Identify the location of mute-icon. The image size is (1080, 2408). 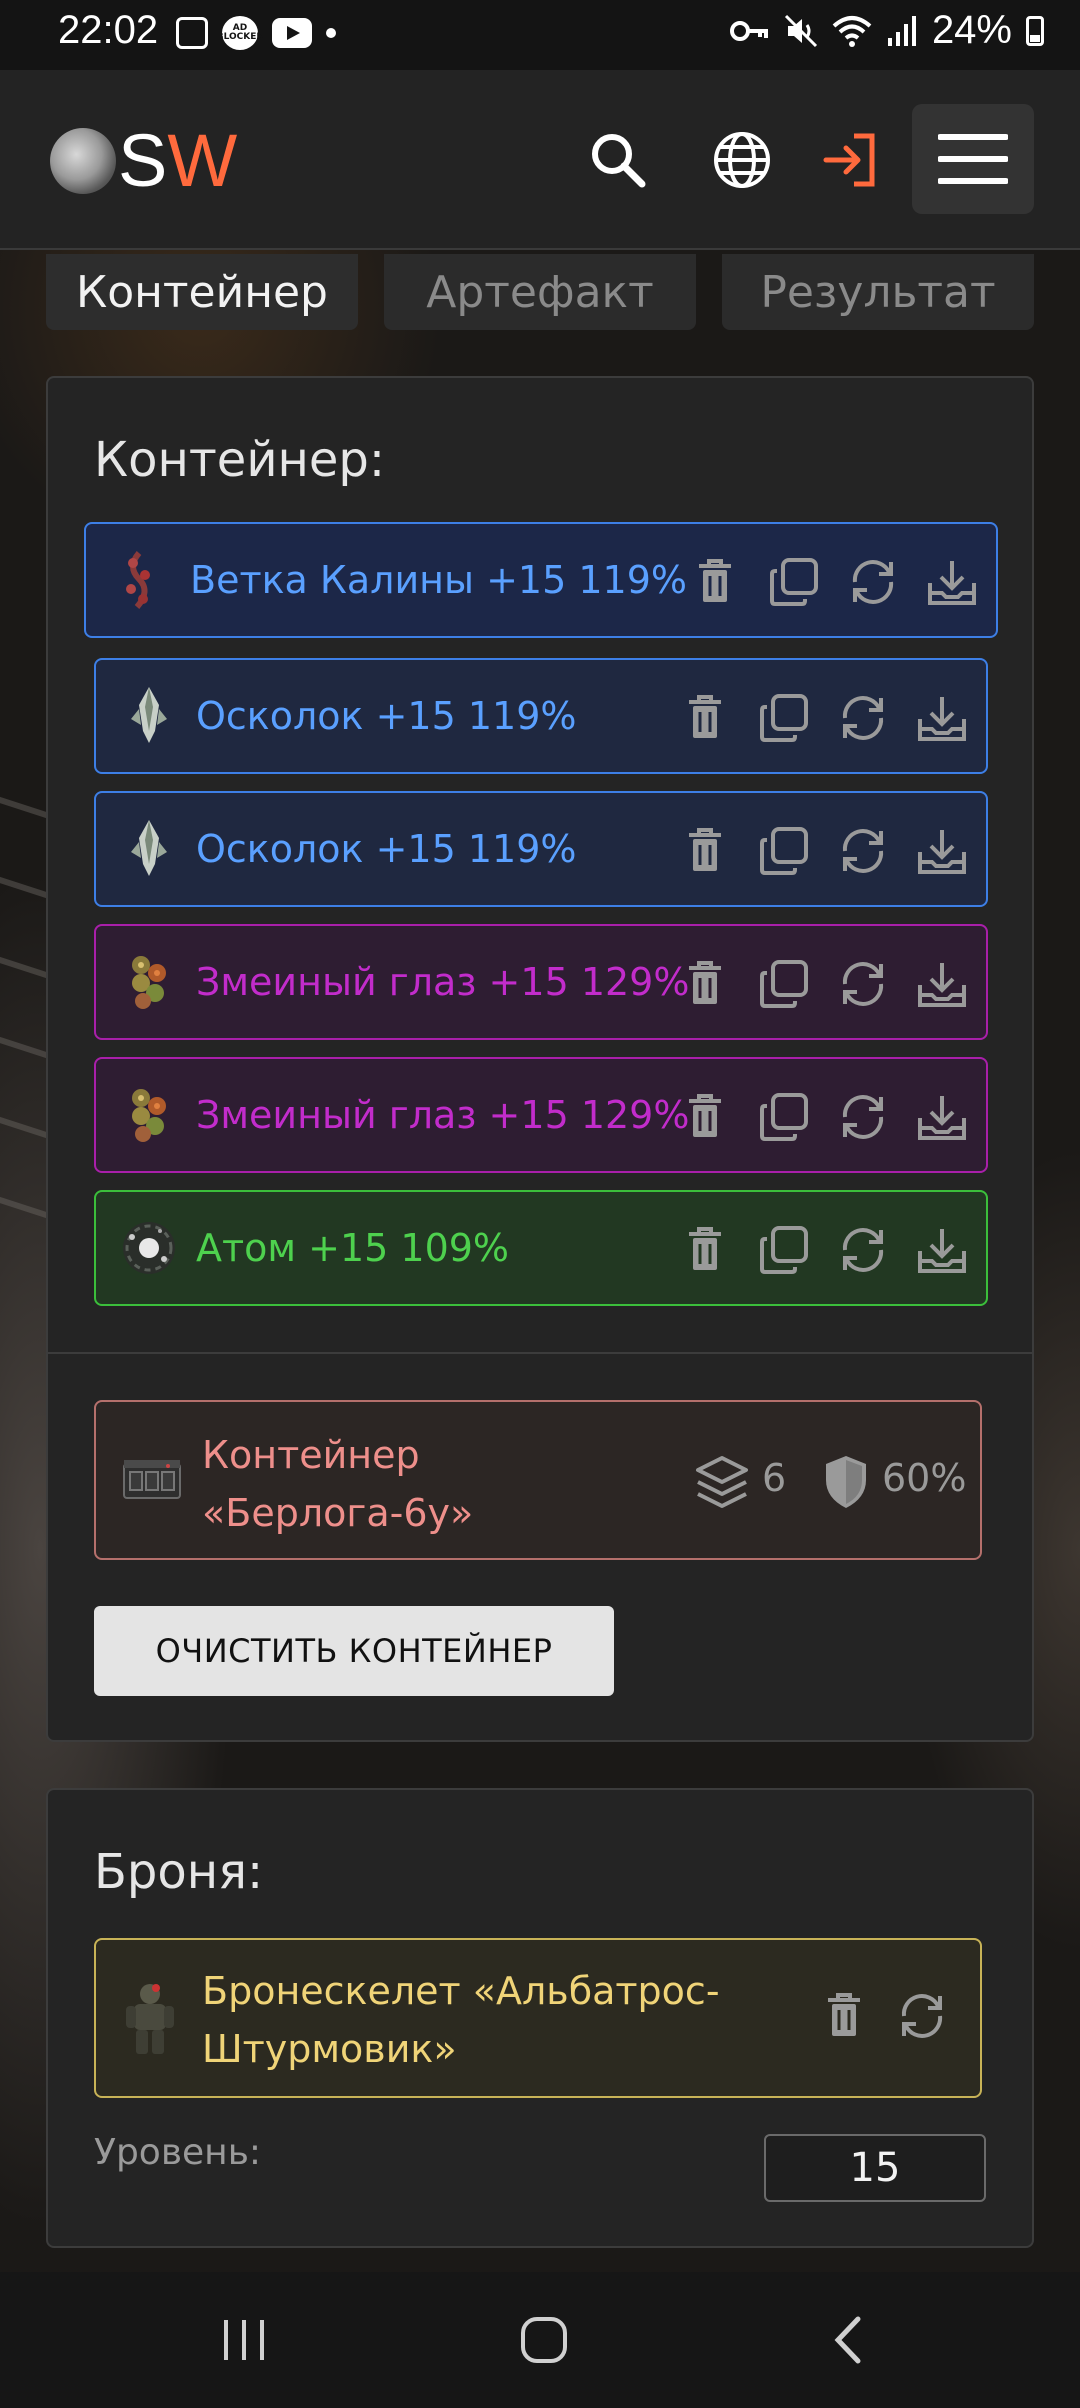
(800, 30).